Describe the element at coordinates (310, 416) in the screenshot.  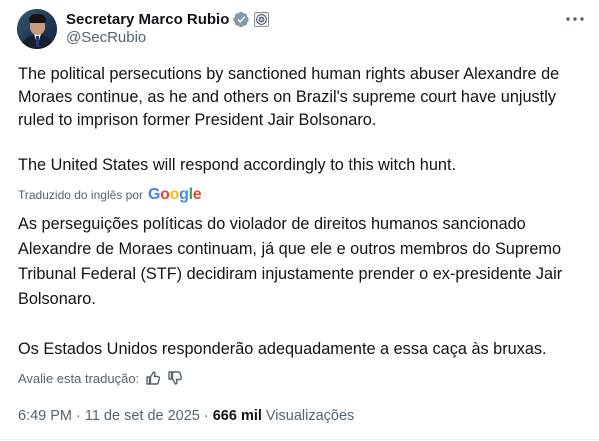
I see `views-label: Visualizações` at that location.